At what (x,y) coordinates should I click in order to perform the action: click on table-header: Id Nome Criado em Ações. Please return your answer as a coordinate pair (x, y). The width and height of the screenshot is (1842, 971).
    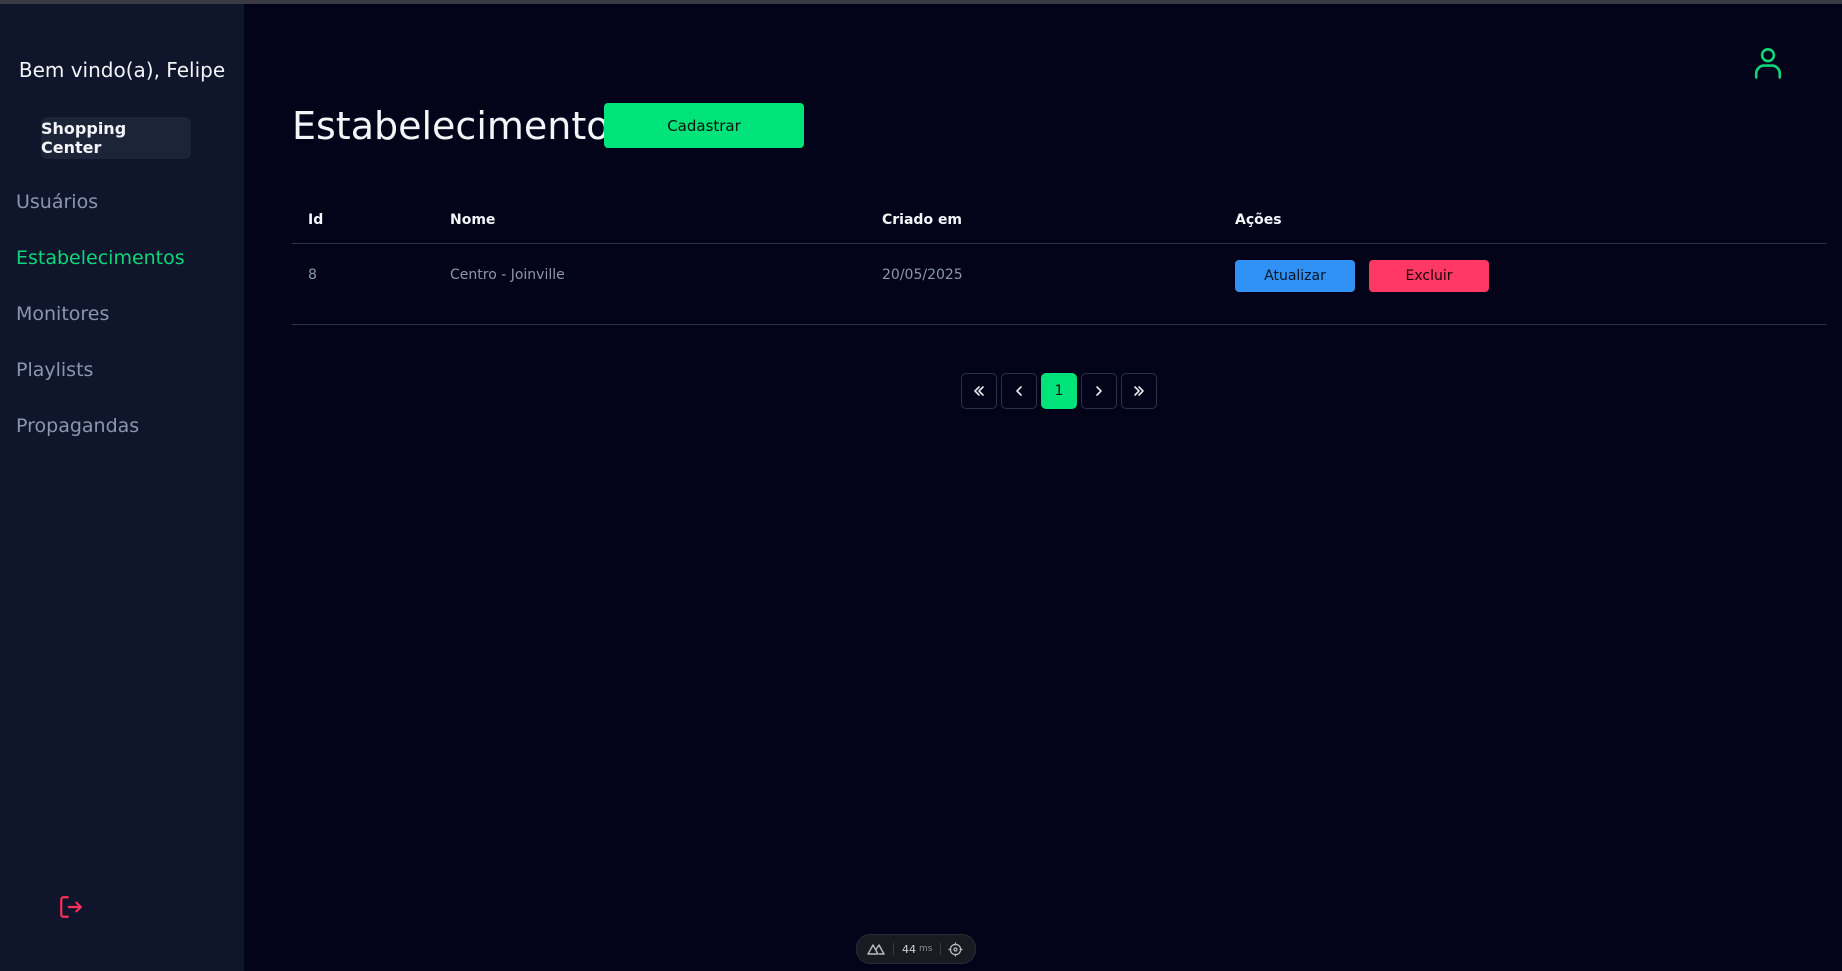
    Looking at the image, I should click on (1059, 222).